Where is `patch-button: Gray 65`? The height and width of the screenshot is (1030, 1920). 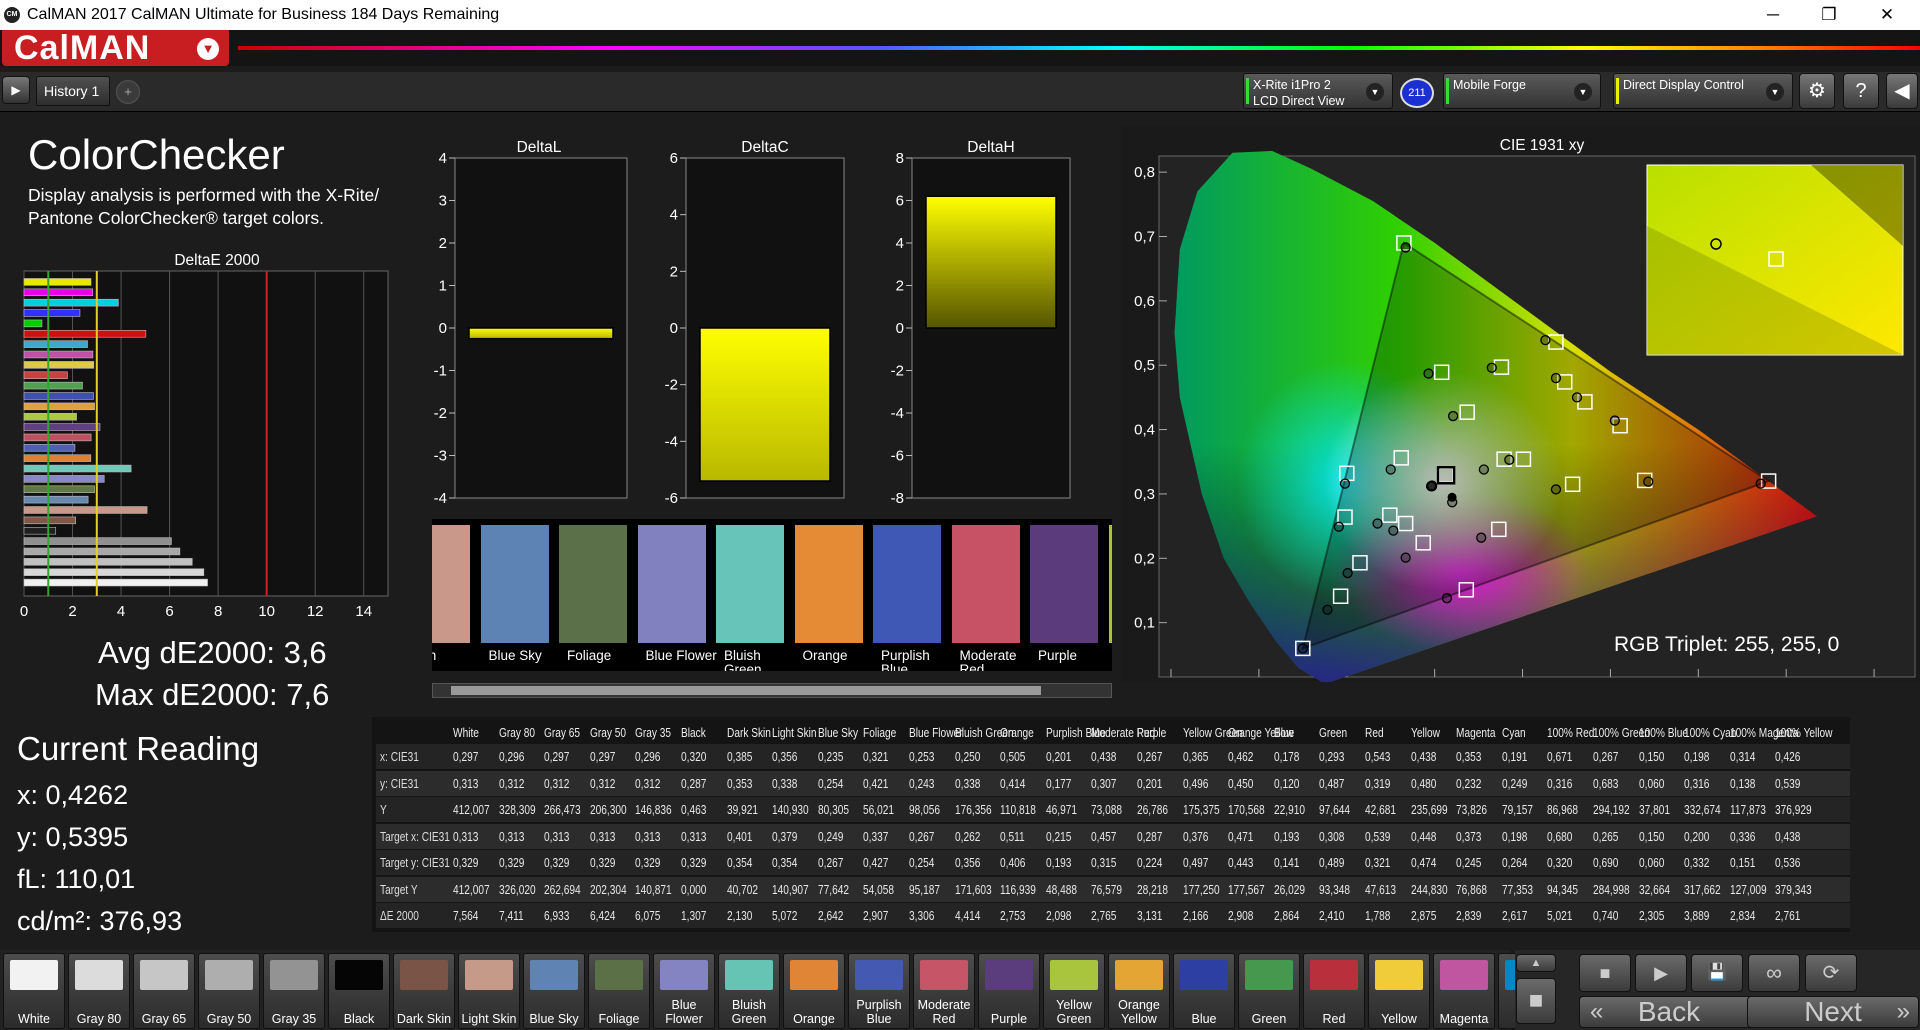 patch-button: Gray 65 is located at coordinates (164, 991).